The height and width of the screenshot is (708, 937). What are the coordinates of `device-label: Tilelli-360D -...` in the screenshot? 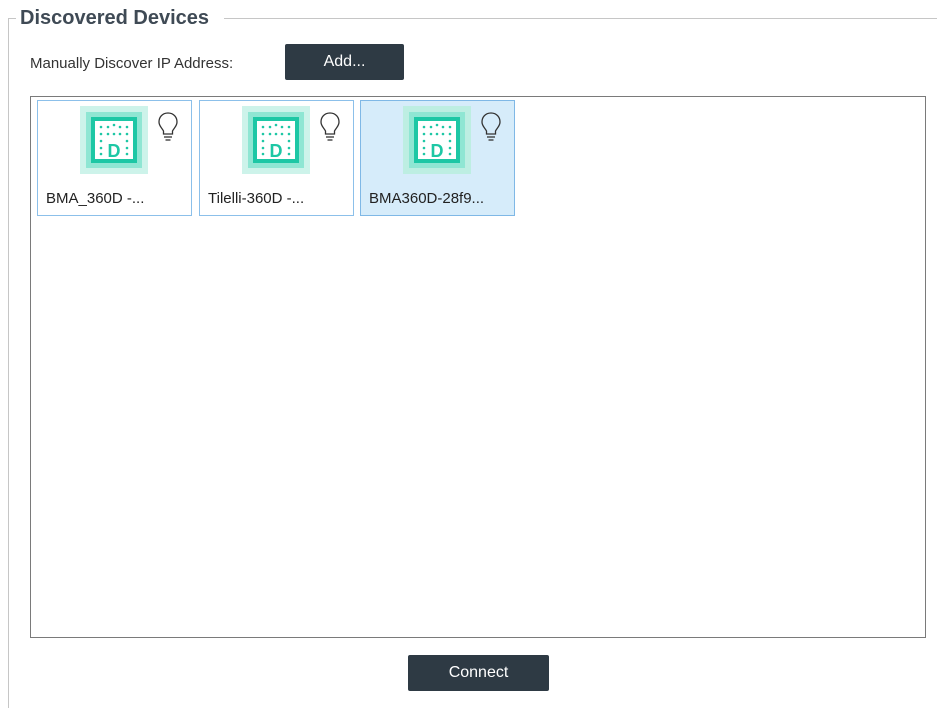 It's located at (256, 198).